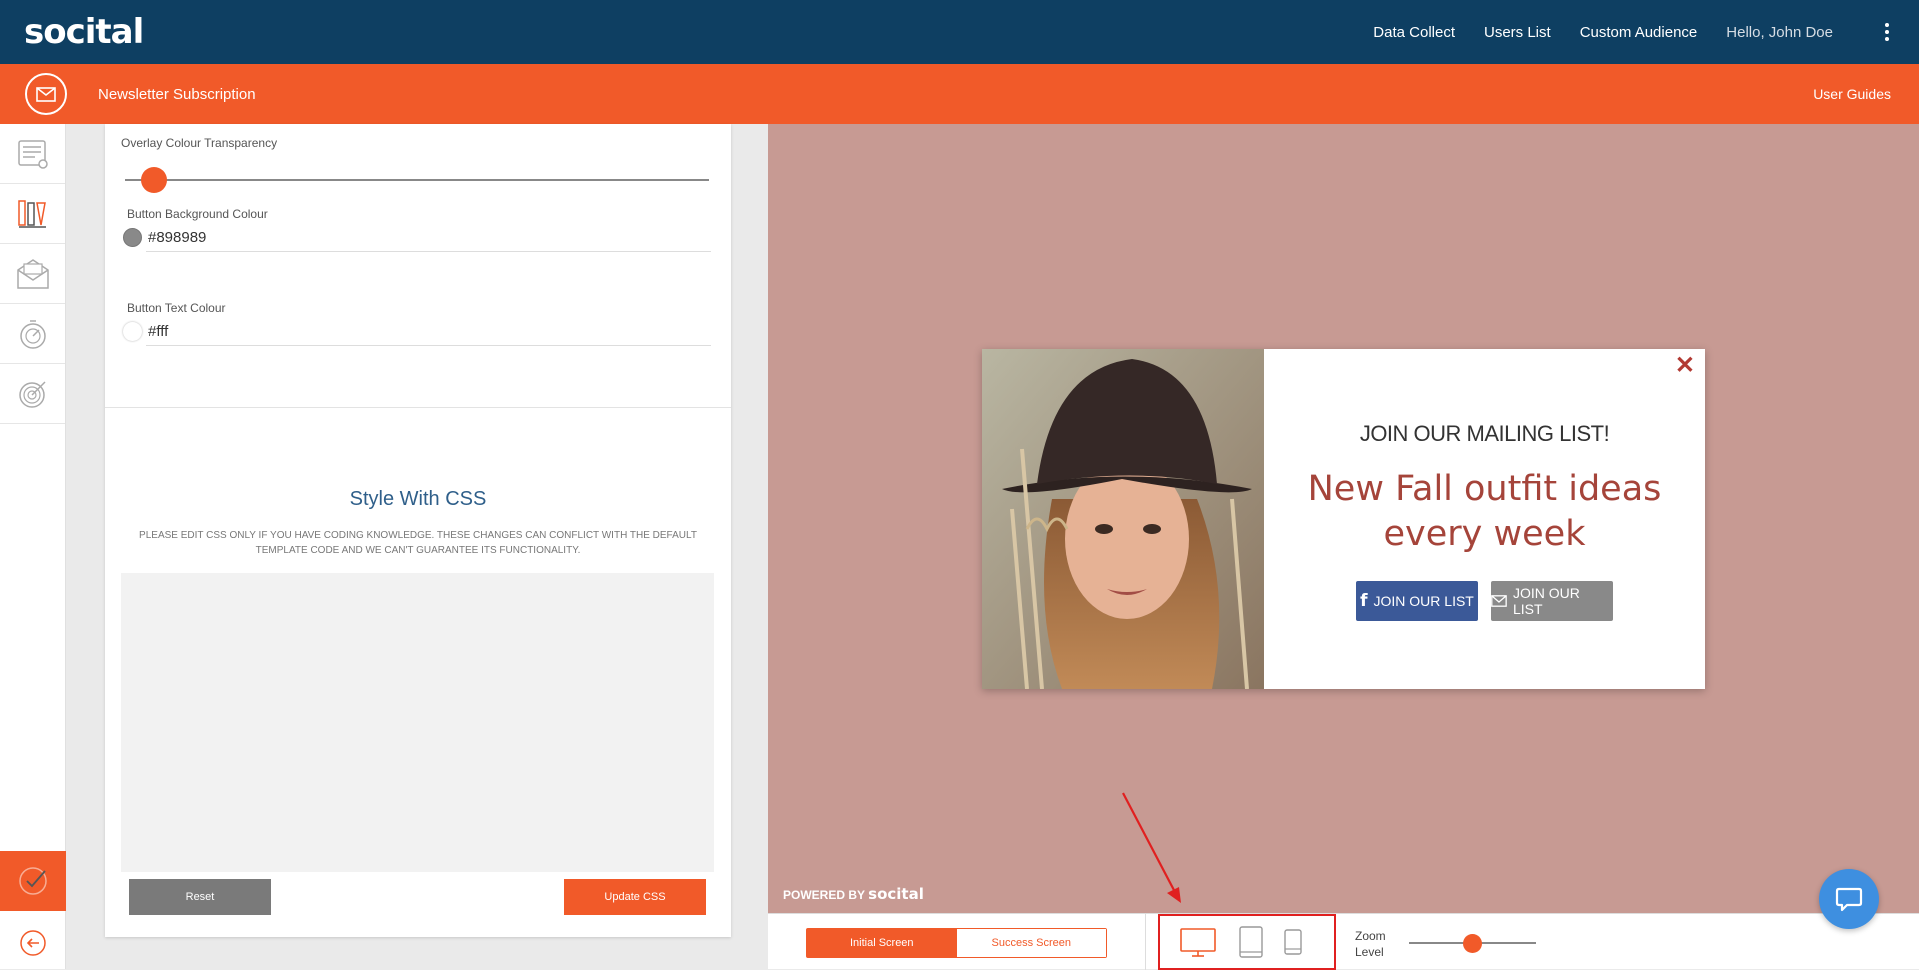  What do you see at coordinates (1472, 943) in the screenshot?
I see `zoom-slider-knob` at bounding box center [1472, 943].